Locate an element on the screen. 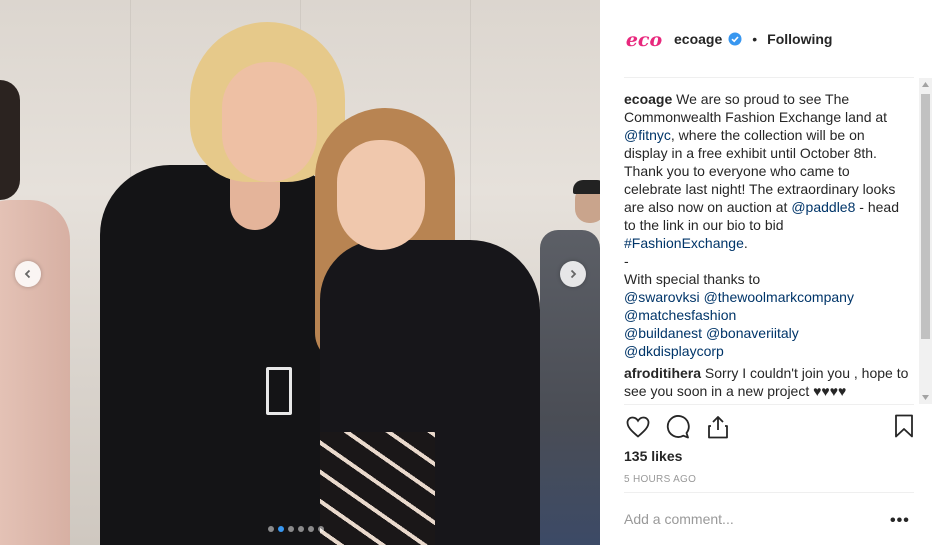 Image resolution: width=935 pixels, height=545 pixels. chevron-left-icon is located at coordinates (27, 274).